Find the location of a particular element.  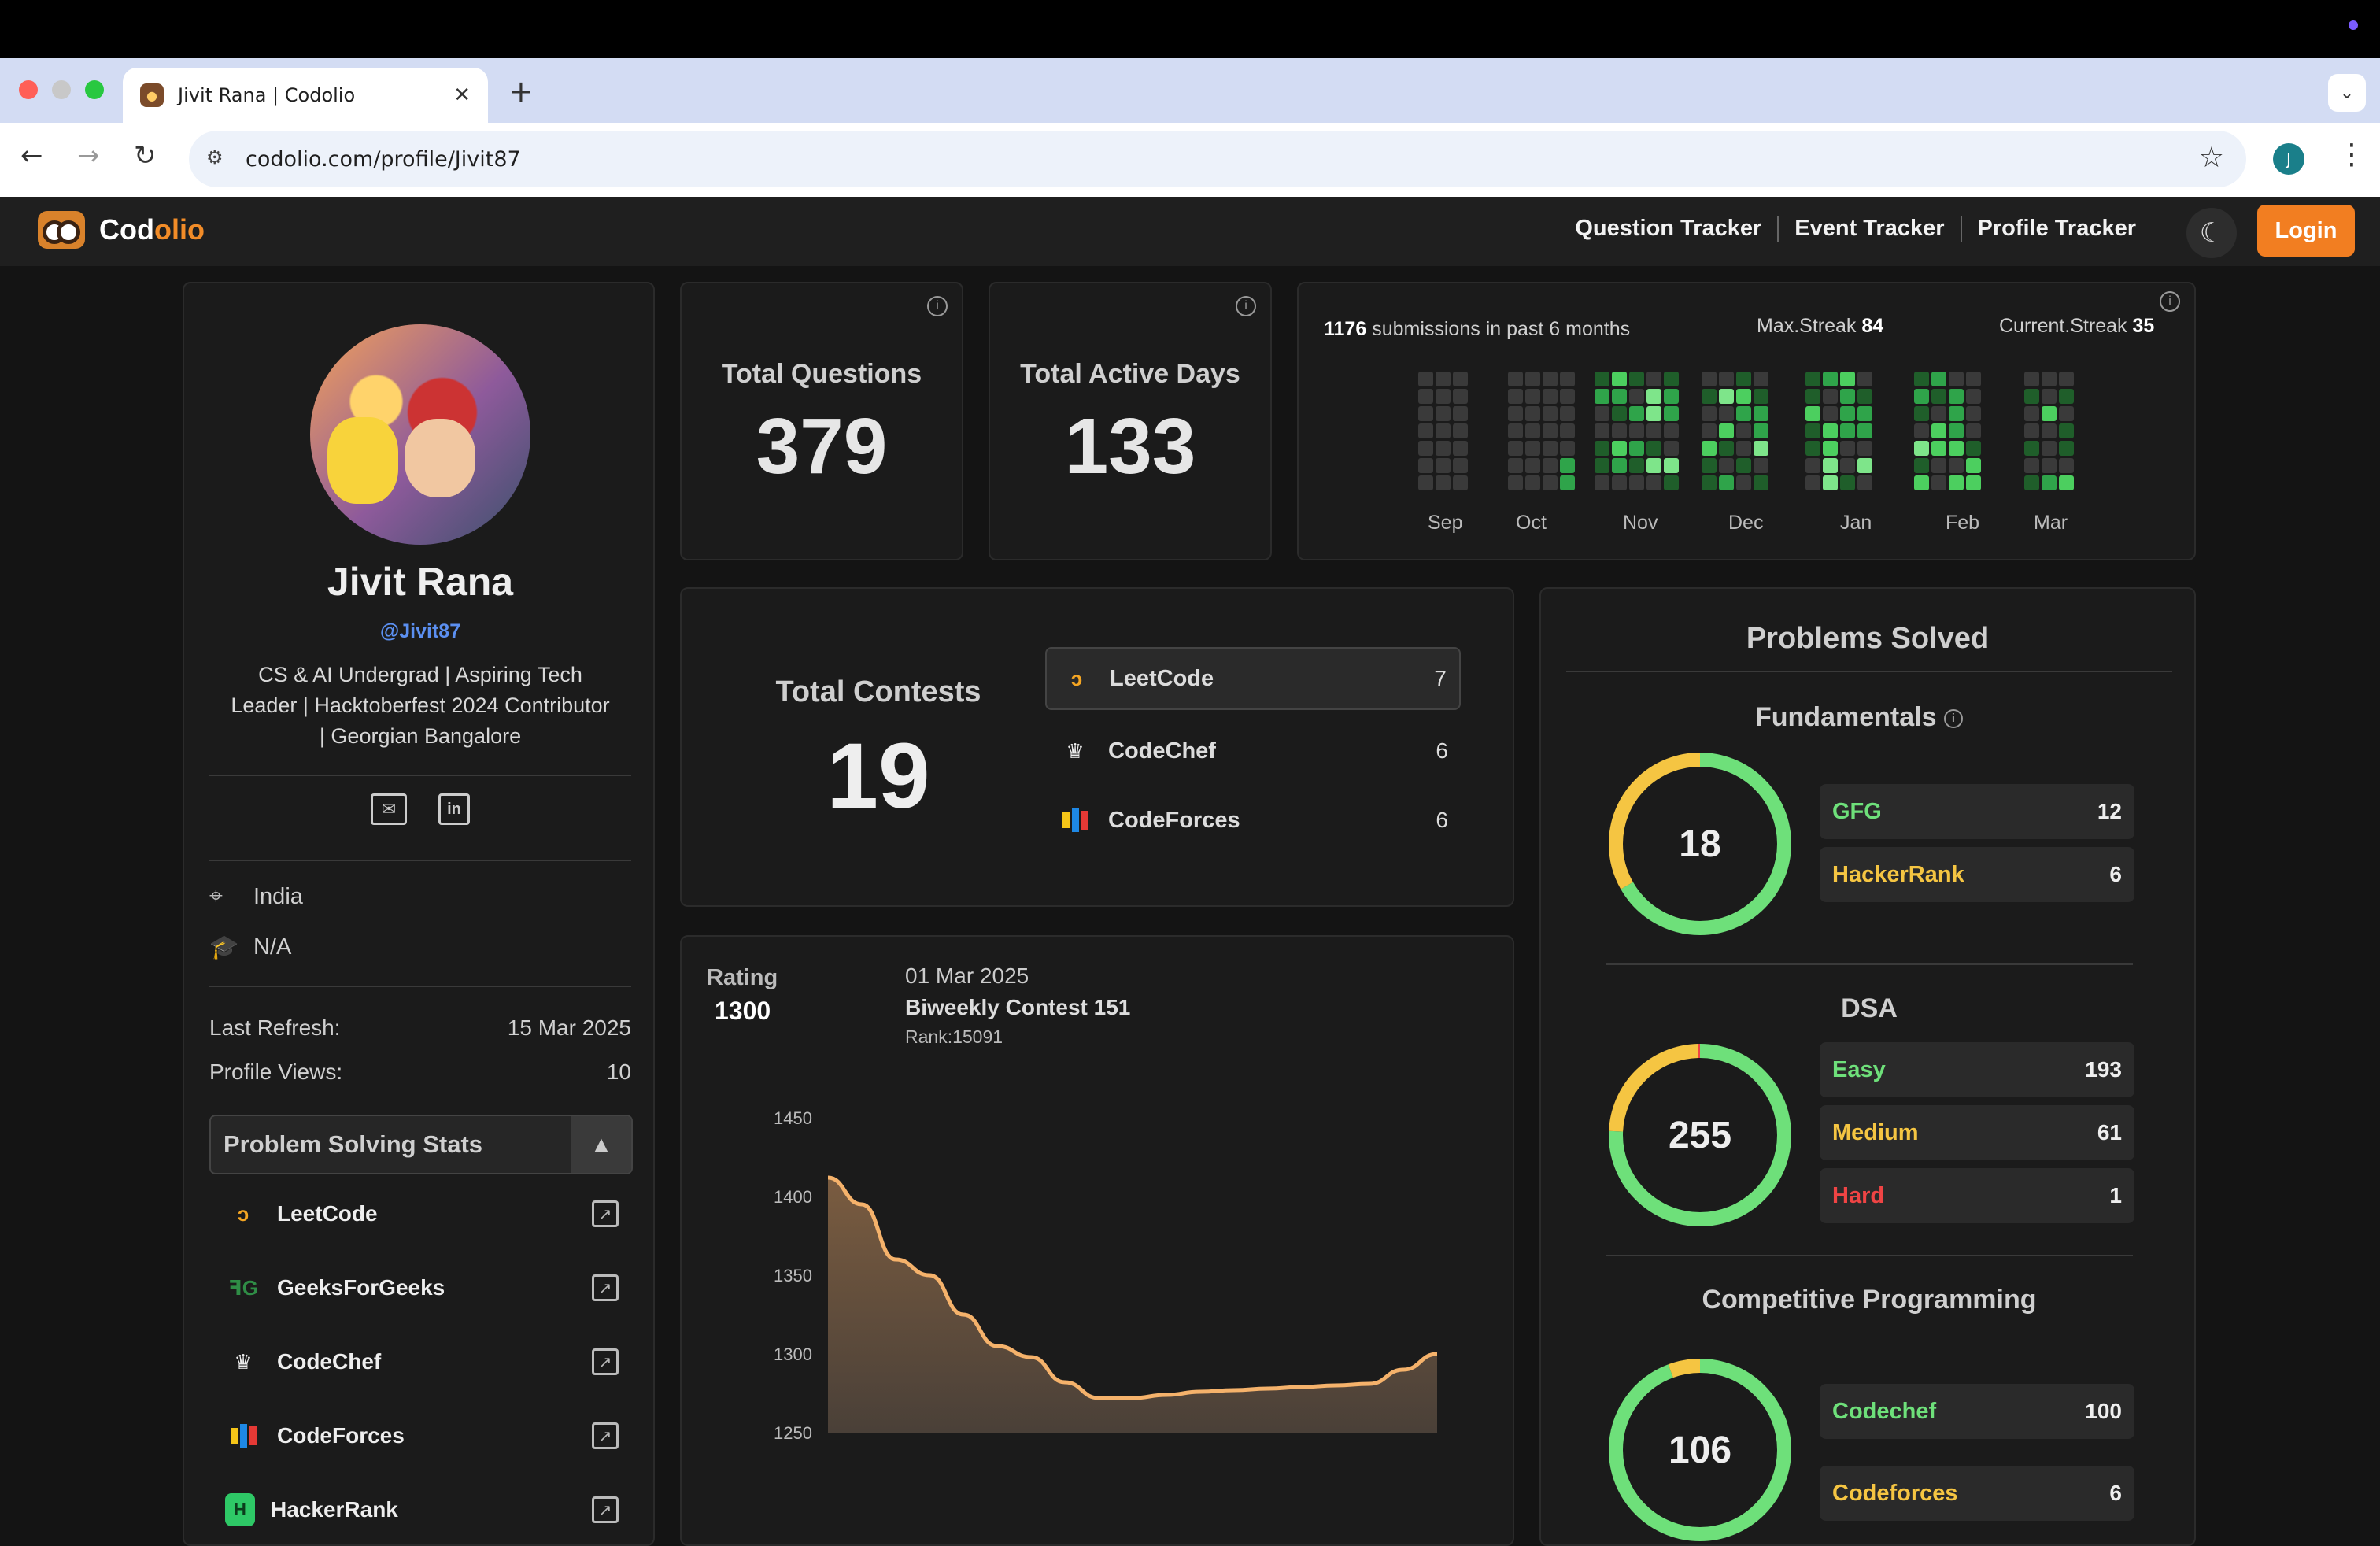

reload-icon: ↻ is located at coordinates (145, 156).